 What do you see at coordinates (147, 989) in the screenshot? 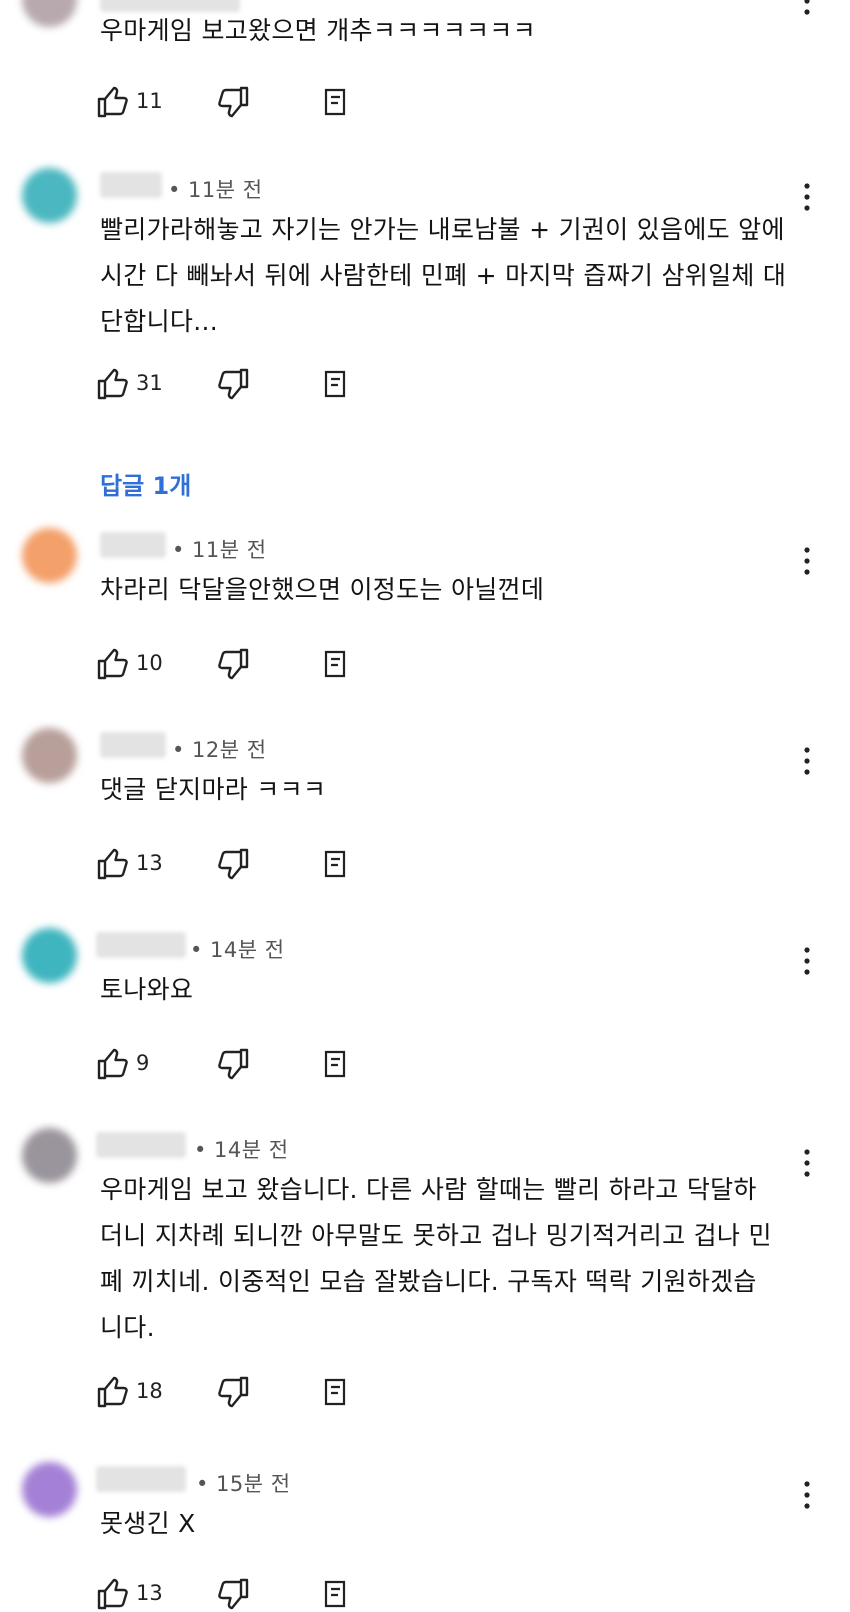
I see `comment-text: 토나와요` at bounding box center [147, 989].